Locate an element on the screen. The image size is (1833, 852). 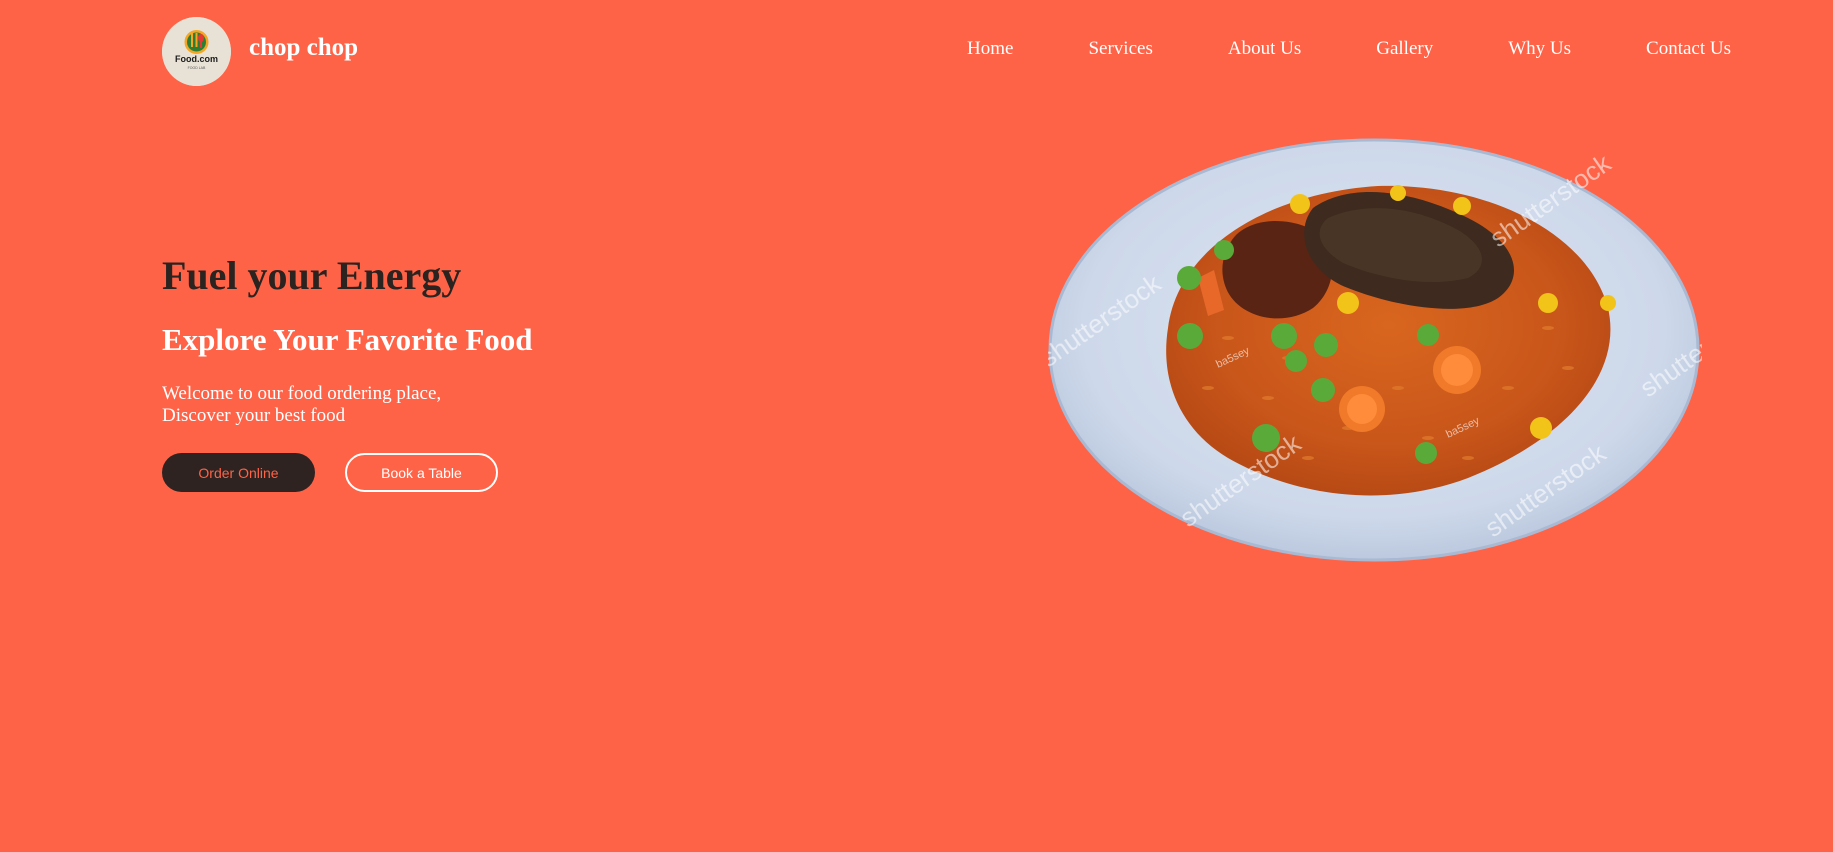
hero-description-line-1: Welcome to our food ordering place, is located at coordinates (302, 393).